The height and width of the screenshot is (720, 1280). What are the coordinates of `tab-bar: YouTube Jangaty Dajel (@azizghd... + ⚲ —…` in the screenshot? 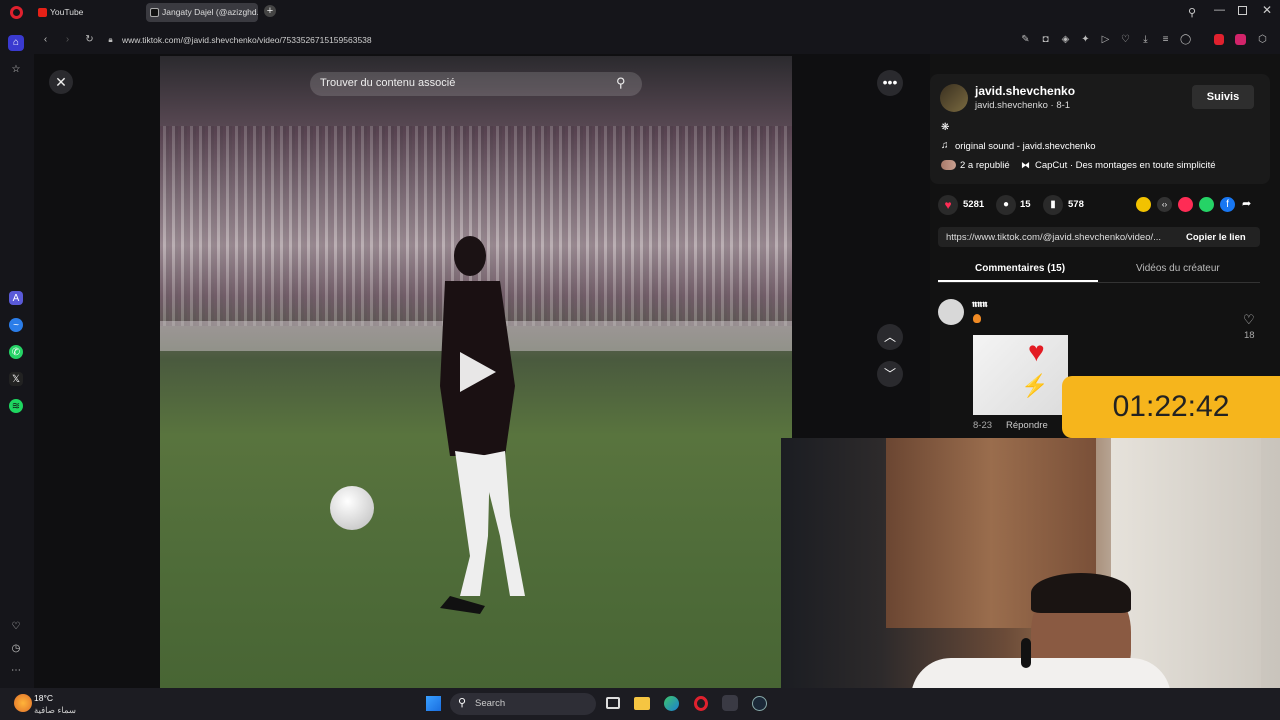 It's located at (640, 13).